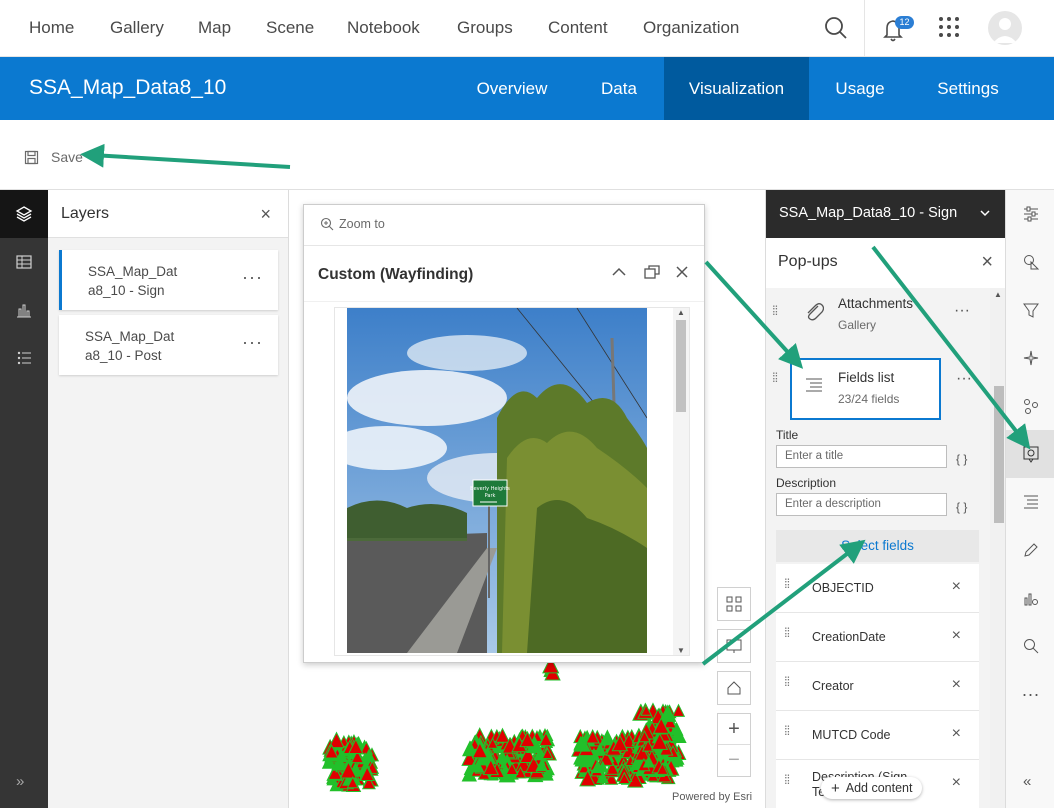  Describe the element at coordinates (383, 28) in the screenshot. I see `nav-notebook: Notebook` at that location.